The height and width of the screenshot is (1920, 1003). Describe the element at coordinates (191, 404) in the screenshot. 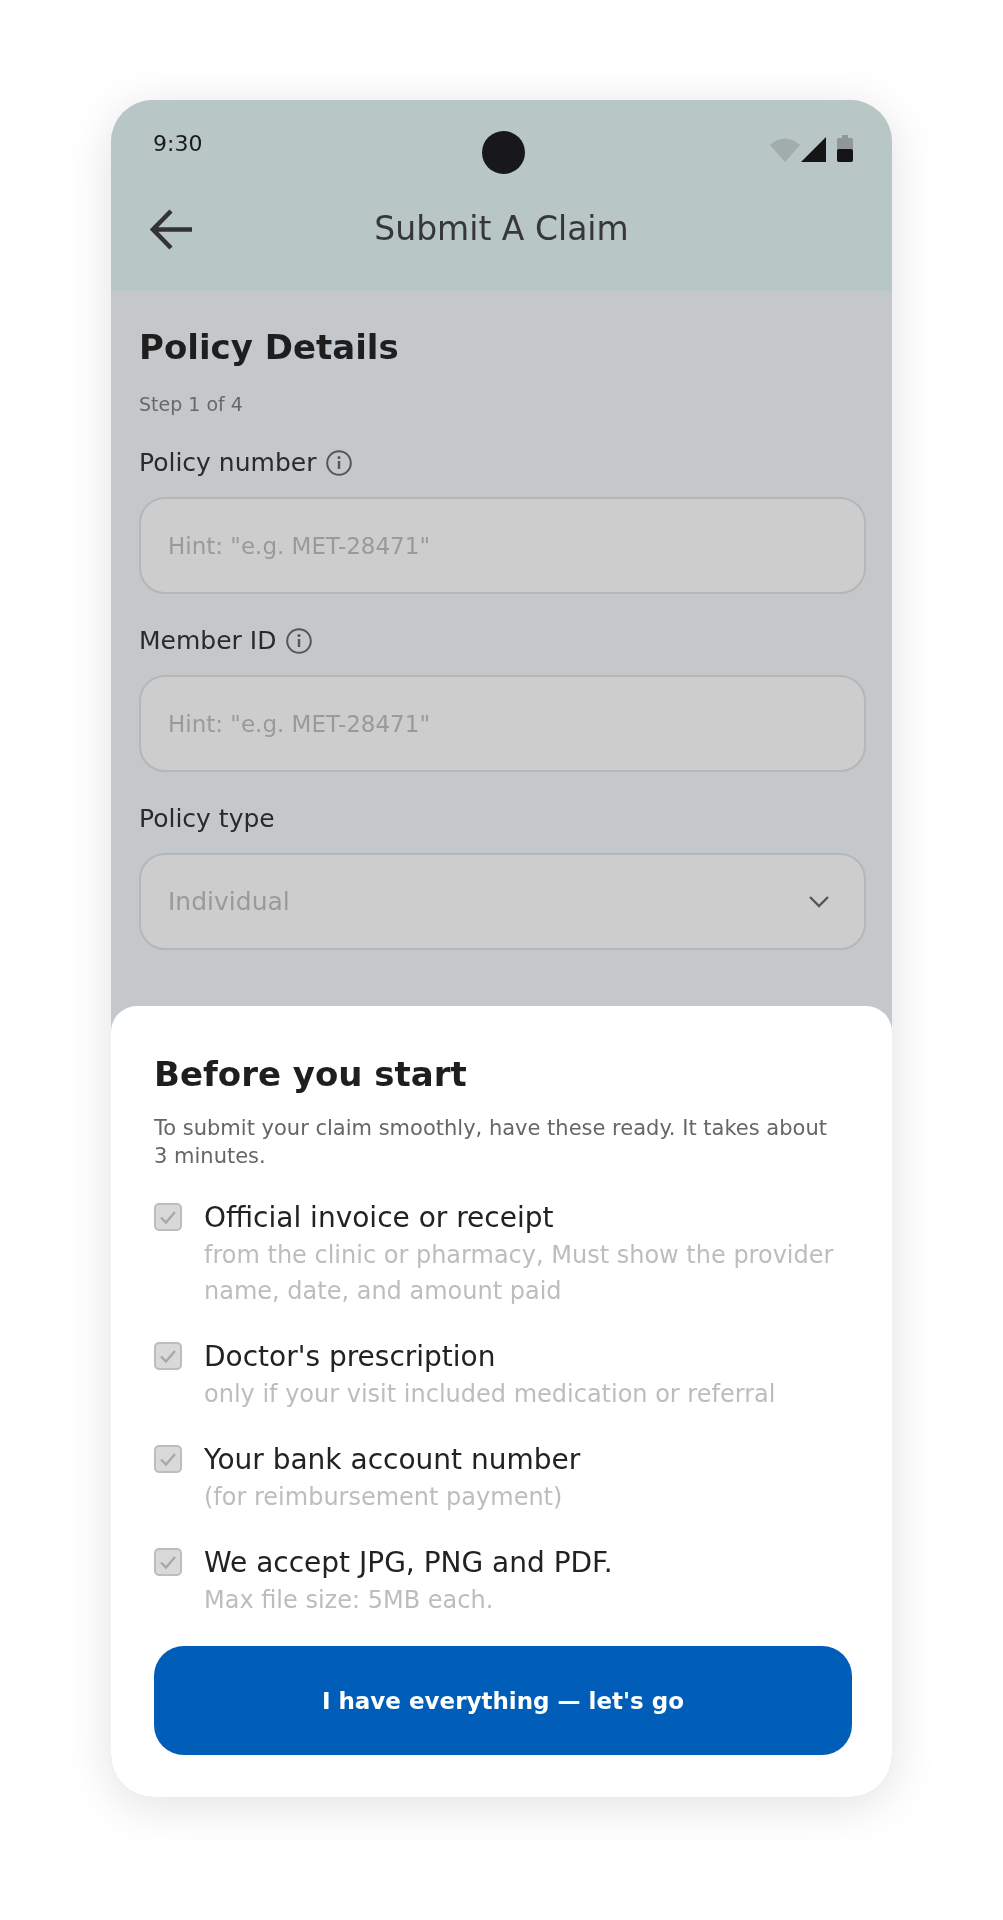

I see `step-indicator: Step 1 of 4` at that location.